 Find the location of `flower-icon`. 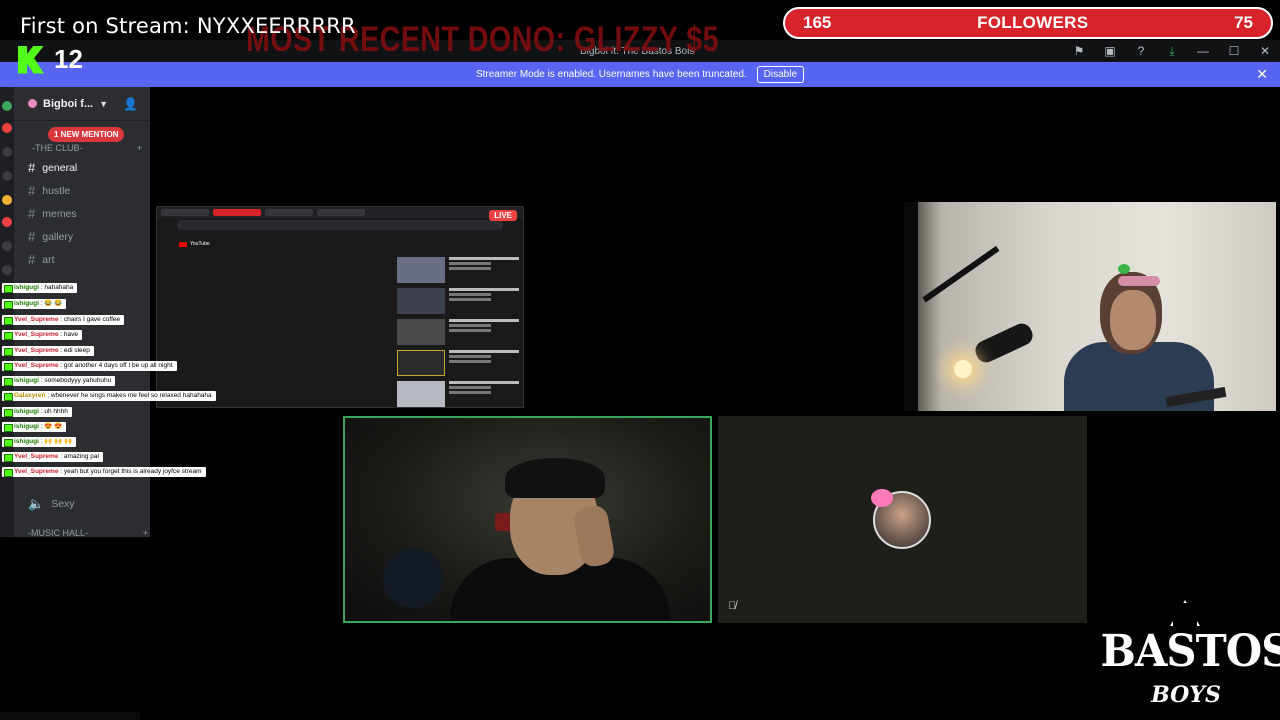

flower-icon is located at coordinates (882, 498).